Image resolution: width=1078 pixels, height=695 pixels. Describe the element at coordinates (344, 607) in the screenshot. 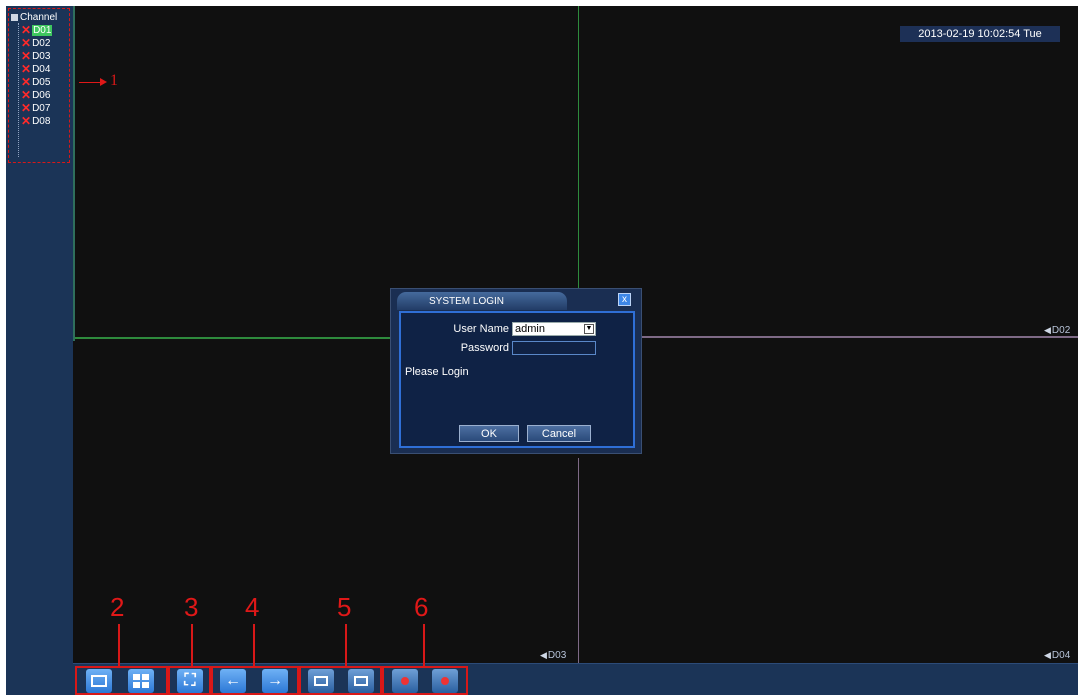

I see `annotation-label-5: 5` at that location.